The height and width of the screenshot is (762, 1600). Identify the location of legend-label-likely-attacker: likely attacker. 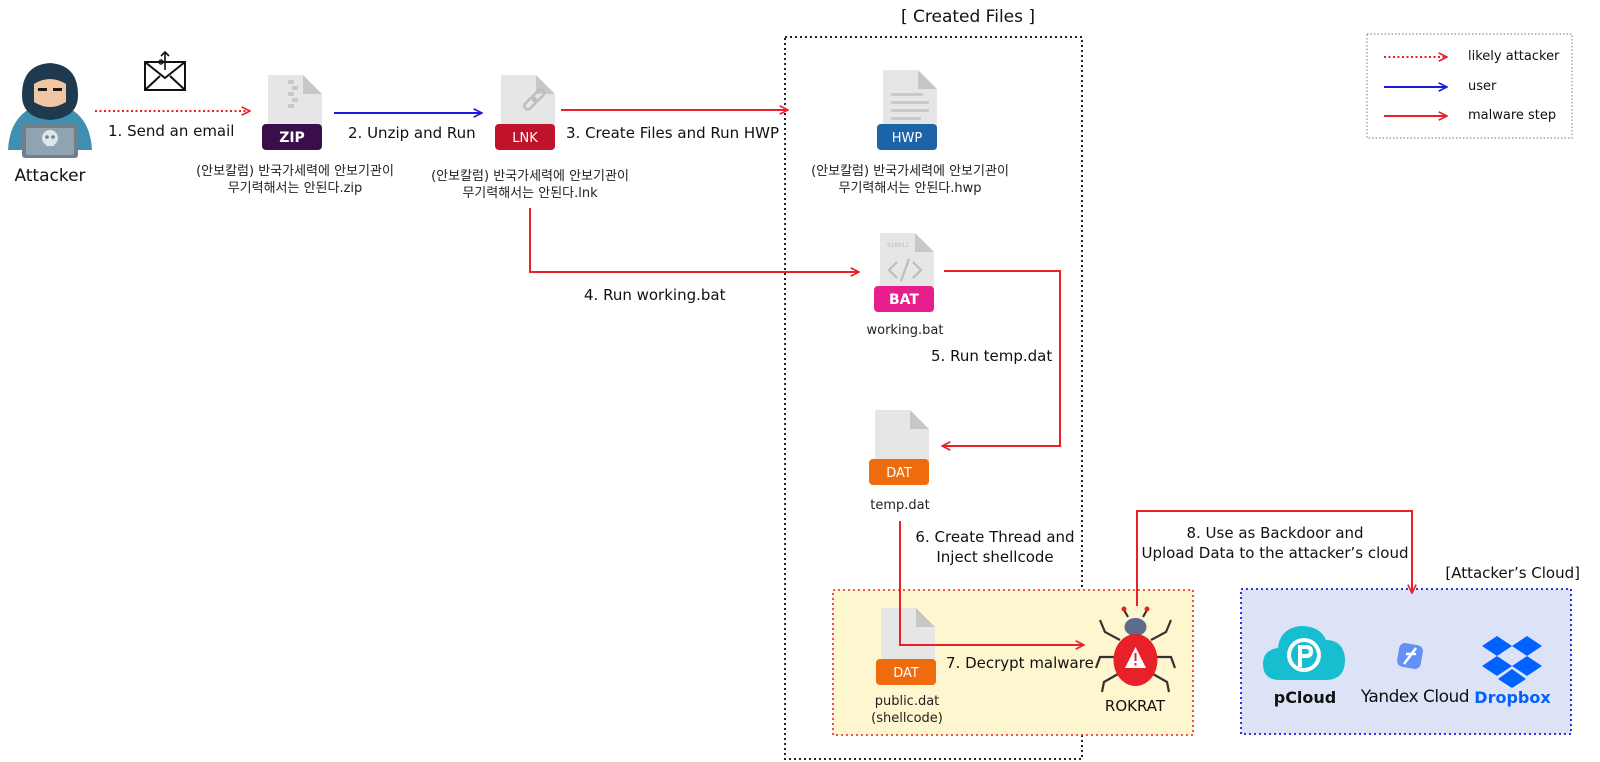
(1514, 56).